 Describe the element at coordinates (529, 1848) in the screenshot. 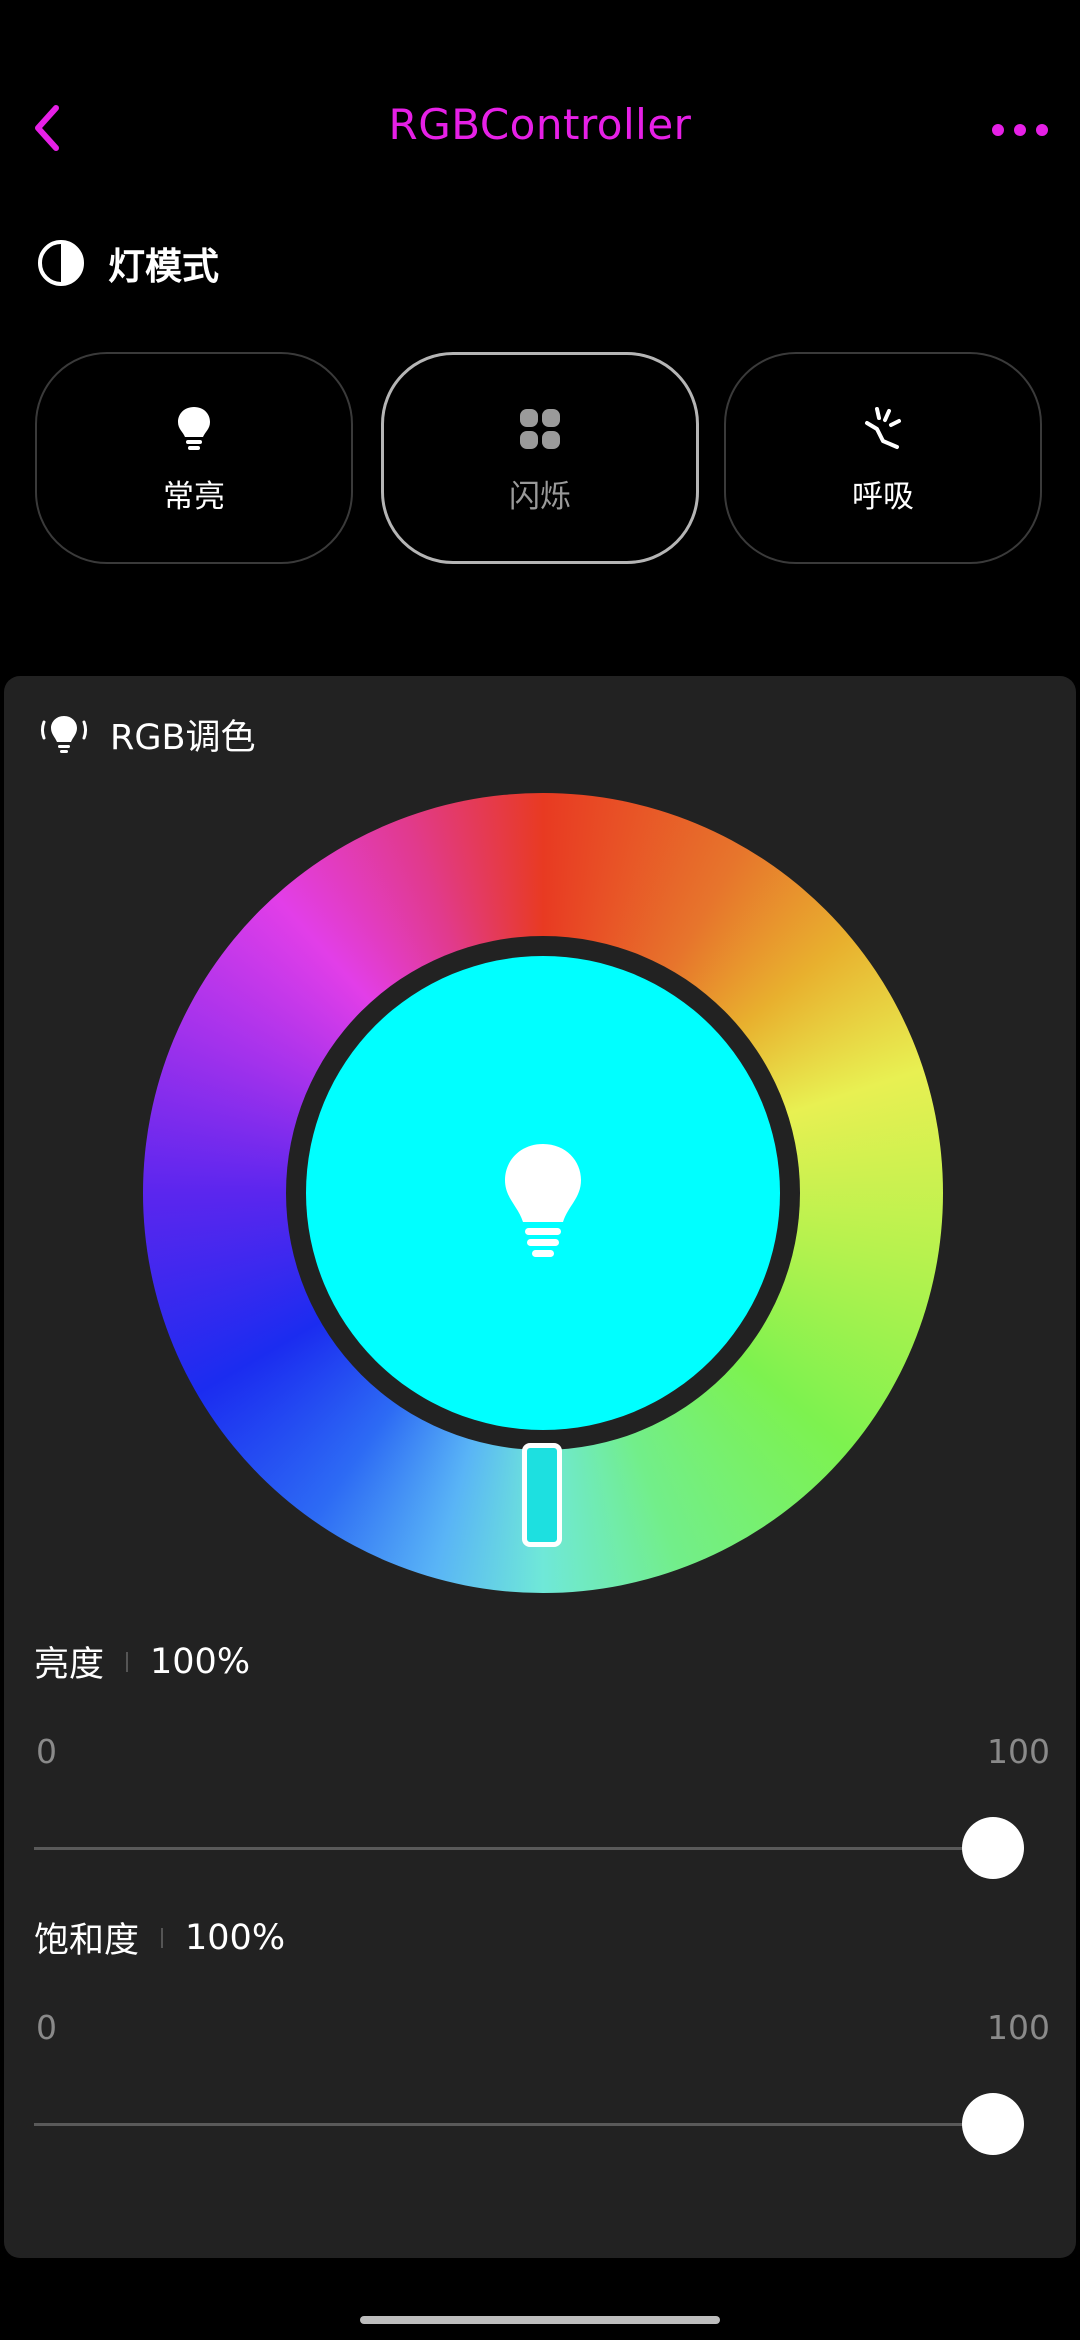

I see `brightness-slider-track` at that location.